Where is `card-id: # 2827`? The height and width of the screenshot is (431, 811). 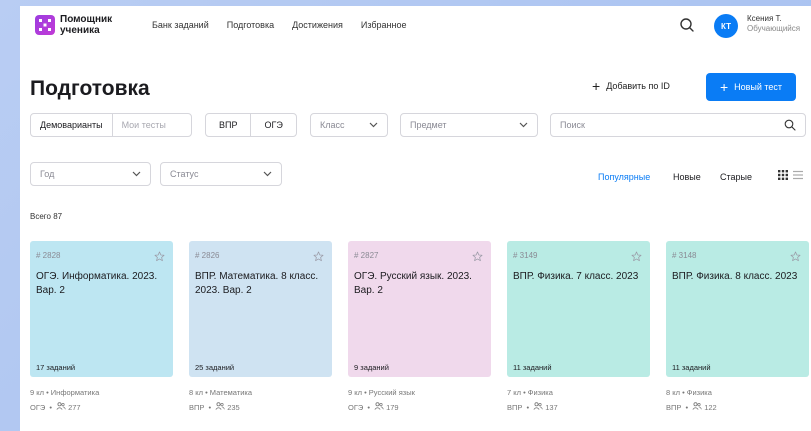 card-id: # 2827 is located at coordinates (366, 255).